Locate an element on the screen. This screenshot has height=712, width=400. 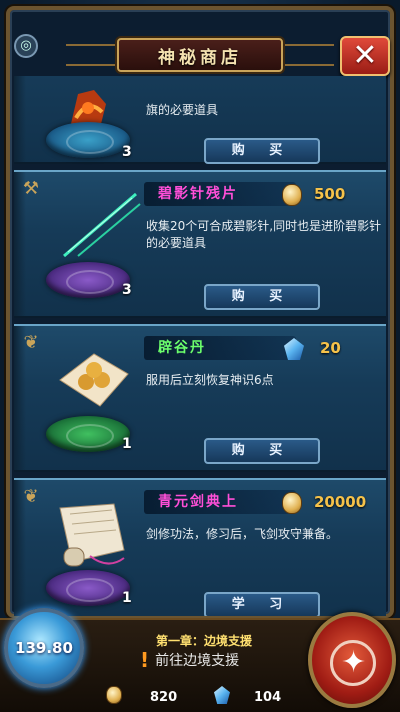
learn-button: 学 习 is located at coordinates (262, 604).